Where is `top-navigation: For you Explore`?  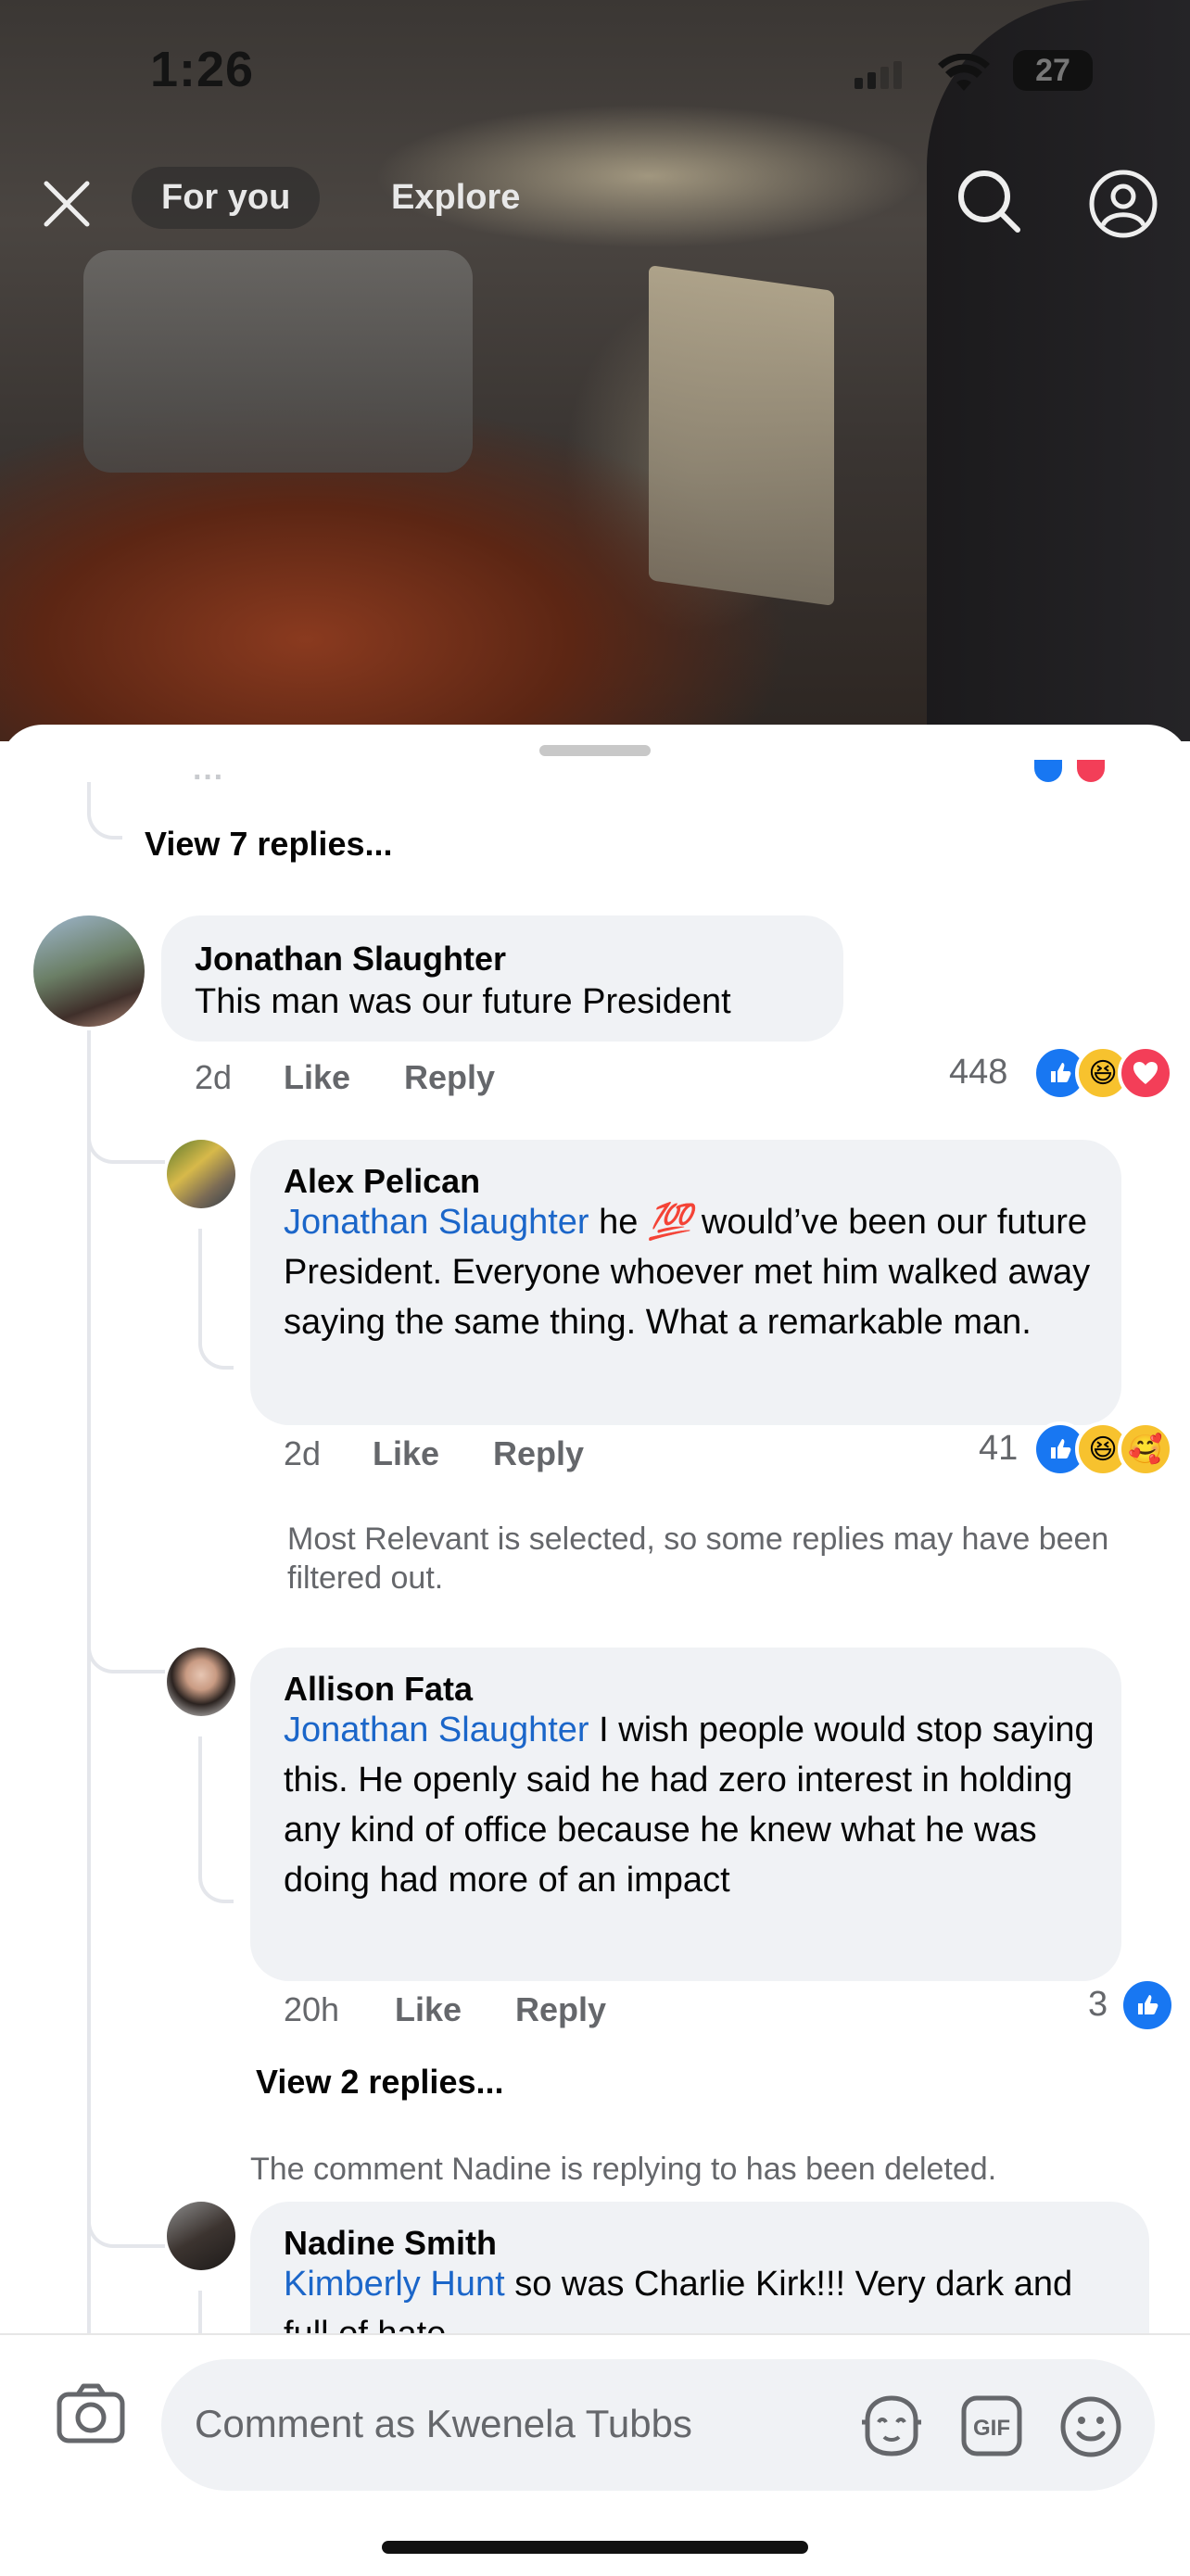
top-navigation: For you Explore is located at coordinates (595, 204).